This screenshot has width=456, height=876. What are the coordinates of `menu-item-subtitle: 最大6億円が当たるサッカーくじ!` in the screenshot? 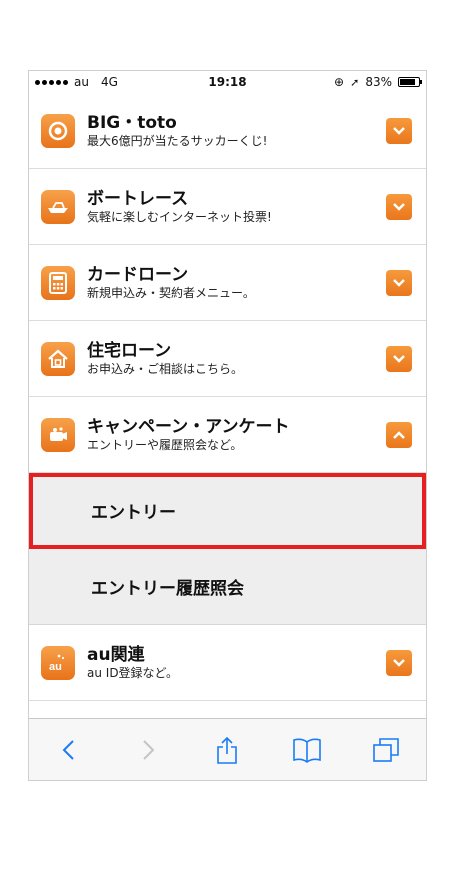 It's located at (177, 140).